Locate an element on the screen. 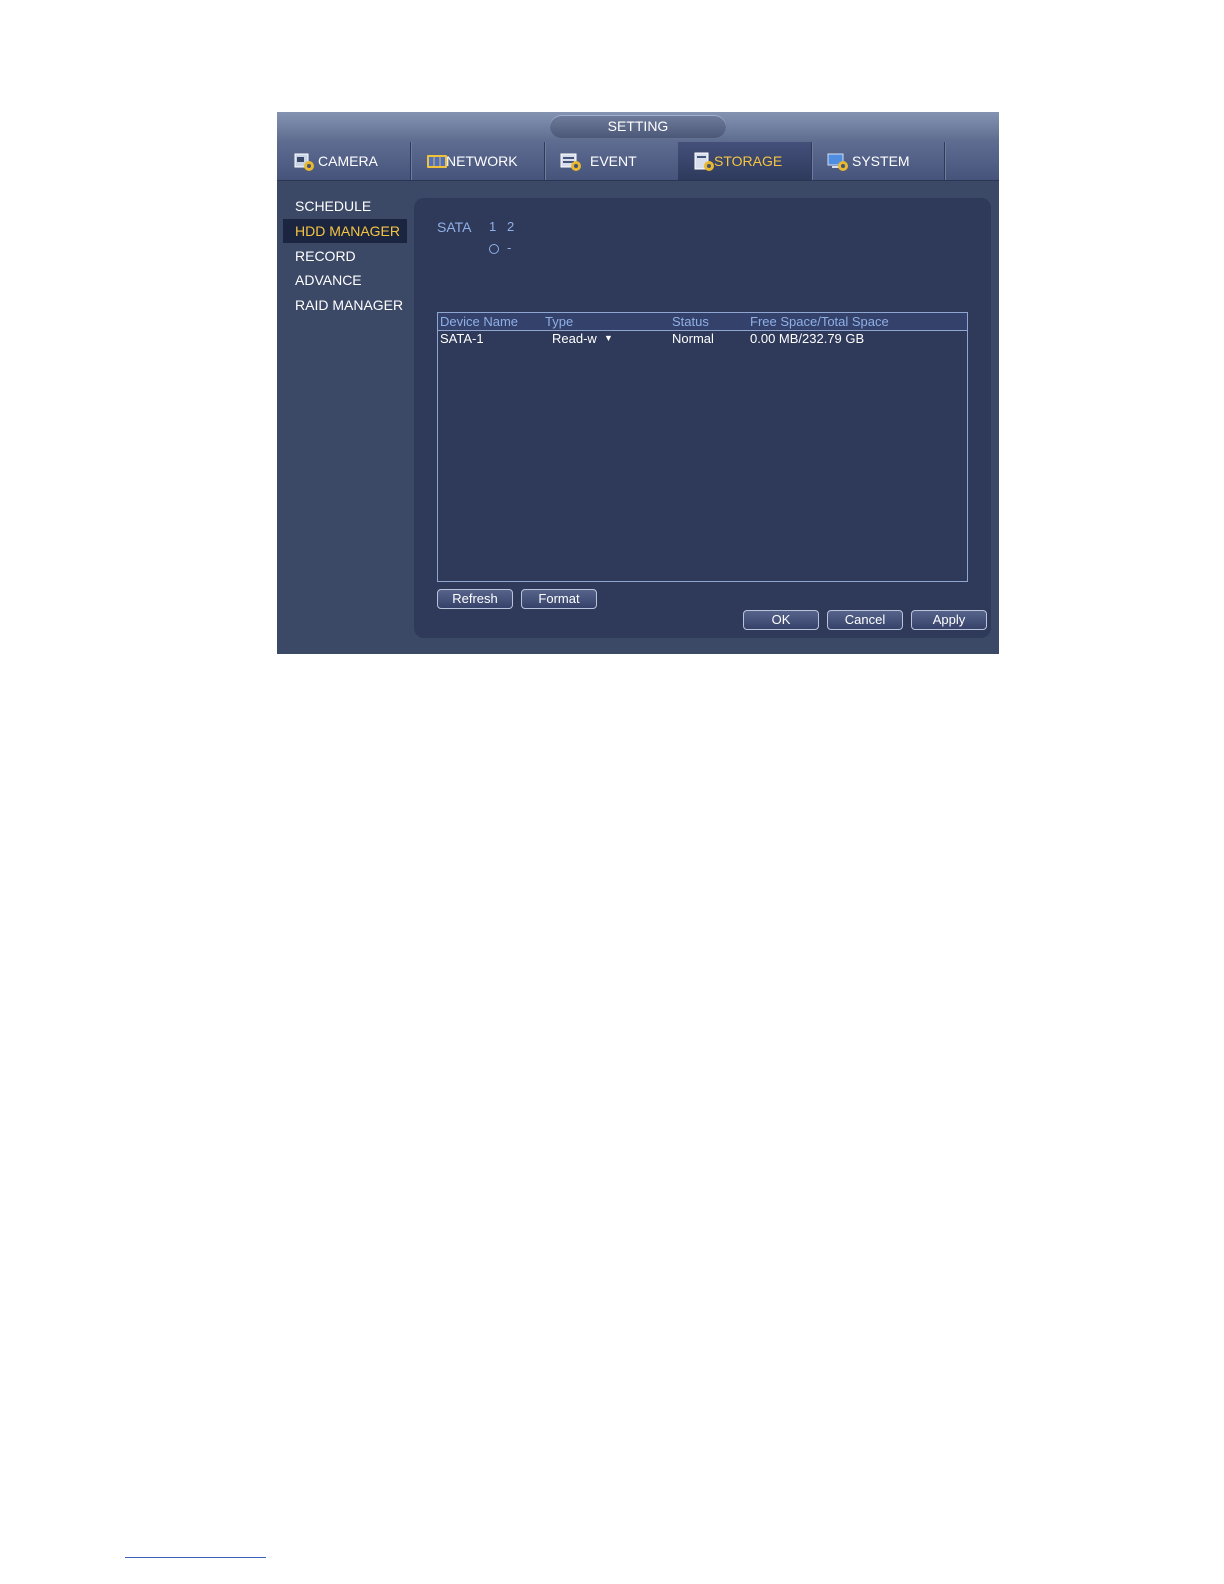 The height and width of the screenshot is (1584, 1224). sidebar-item-advance: ADVANCE is located at coordinates (345, 280).